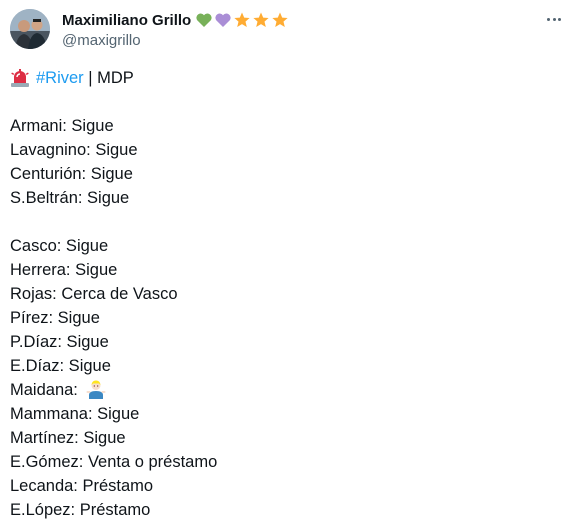 This screenshot has height=527, width=574. Describe the element at coordinates (108, 78) in the screenshot. I see `headline-suffix: | MDP` at that location.